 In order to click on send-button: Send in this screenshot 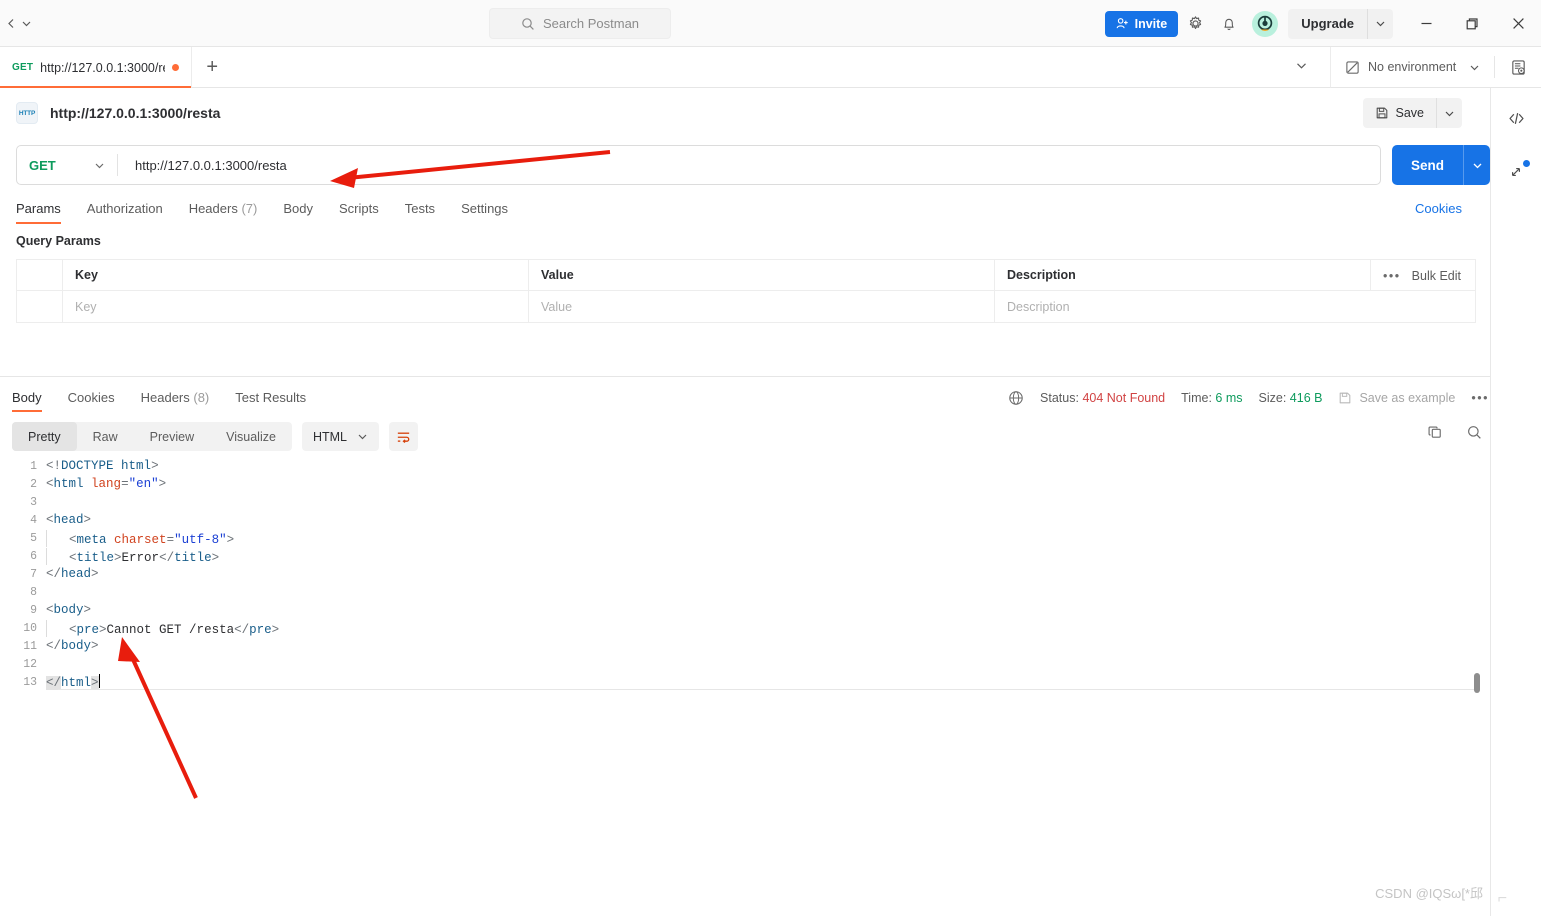, I will do `click(1427, 165)`.